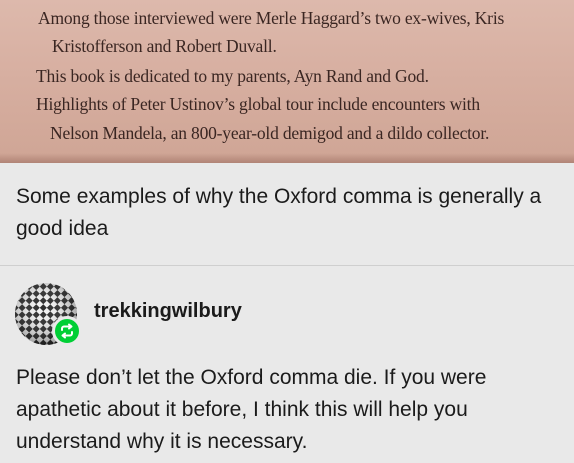 The height and width of the screenshot is (463, 574). I want to click on book-line: Kristofferson and Robert Duvall., so click(164, 46).